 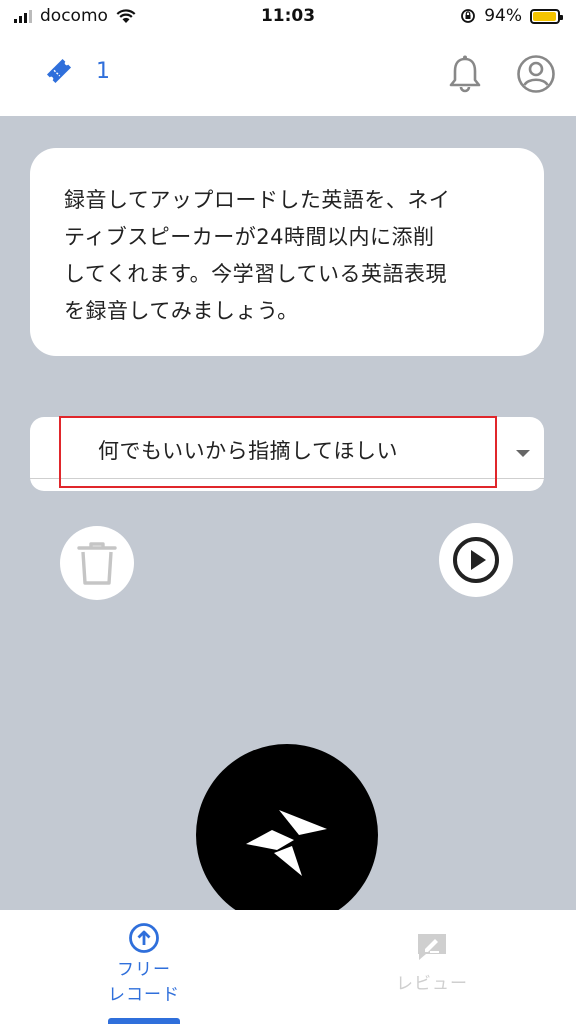 What do you see at coordinates (256, 274) in the screenshot?
I see `info-line: してくれます。今学習している英語表現` at bounding box center [256, 274].